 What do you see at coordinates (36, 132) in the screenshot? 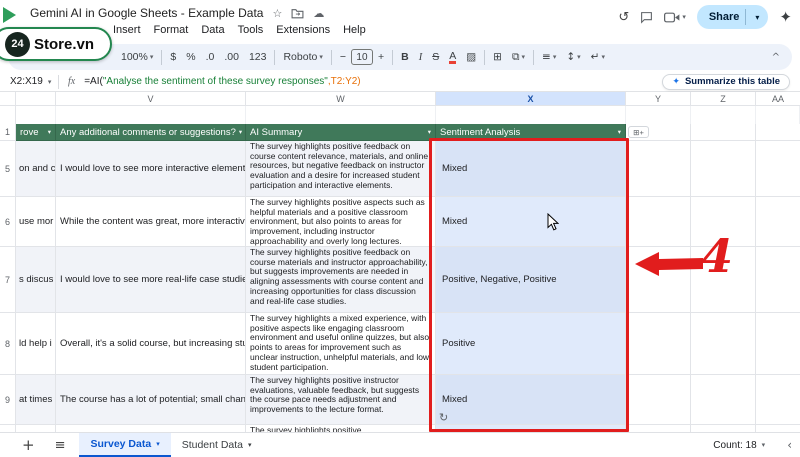
I see `table-header-truncated: rove ▾` at bounding box center [36, 132].